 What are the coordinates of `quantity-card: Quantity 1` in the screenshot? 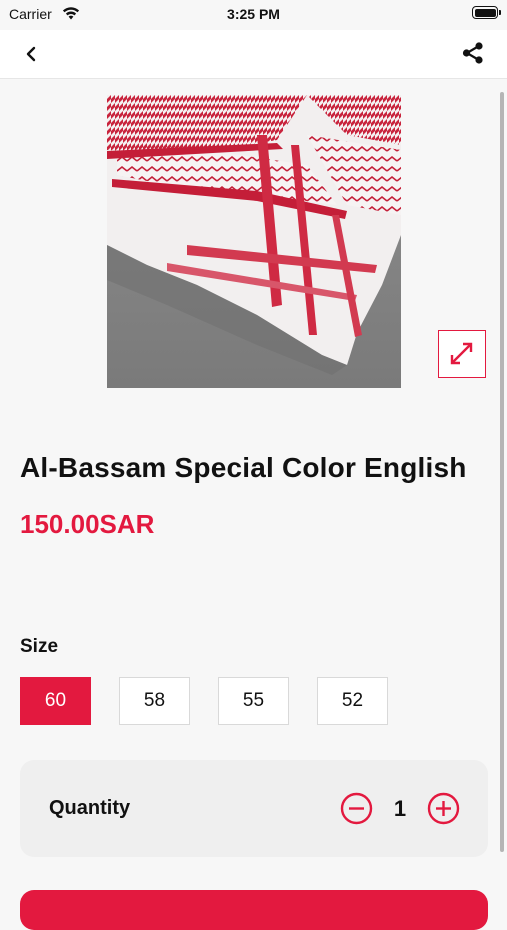 It's located at (254, 808).